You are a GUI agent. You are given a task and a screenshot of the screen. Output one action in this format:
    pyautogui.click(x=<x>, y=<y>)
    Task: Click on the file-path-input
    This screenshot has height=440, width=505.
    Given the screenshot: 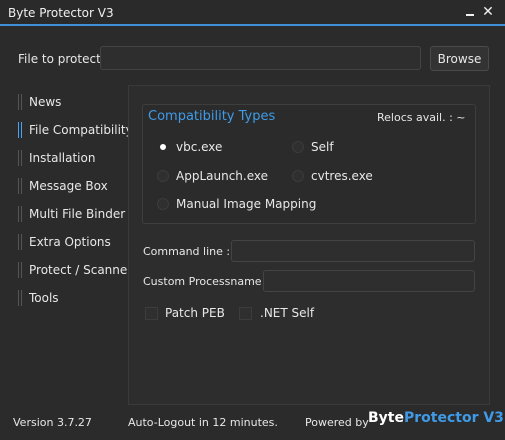 What is the action you would take?
    pyautogui.click(x=260, y=58)
    